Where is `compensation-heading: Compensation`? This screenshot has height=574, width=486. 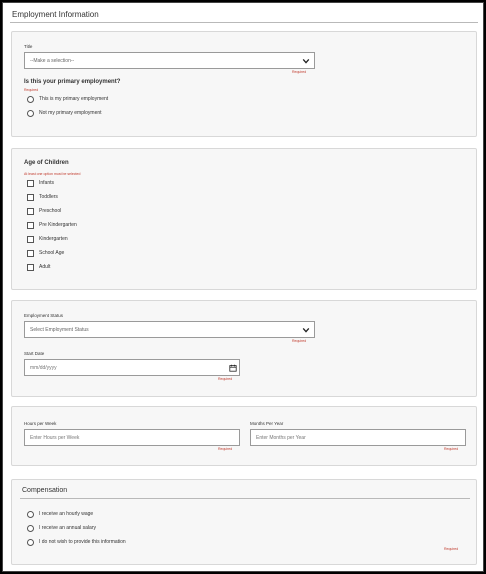
compensation-heading: Compensation is located at coordinates (45, 490).